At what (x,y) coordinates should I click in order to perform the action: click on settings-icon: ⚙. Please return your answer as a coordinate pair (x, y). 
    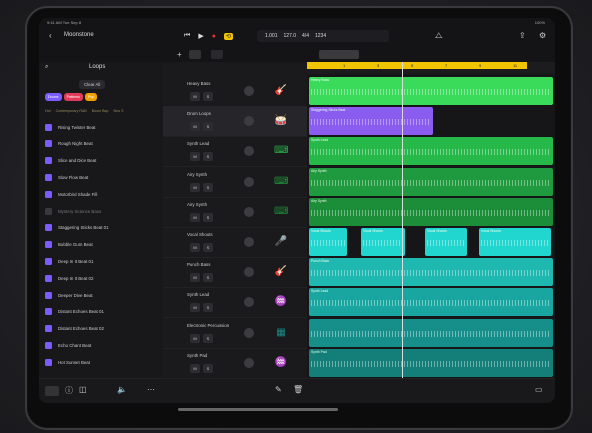
    Looking at the image, I should click on (542, 35).